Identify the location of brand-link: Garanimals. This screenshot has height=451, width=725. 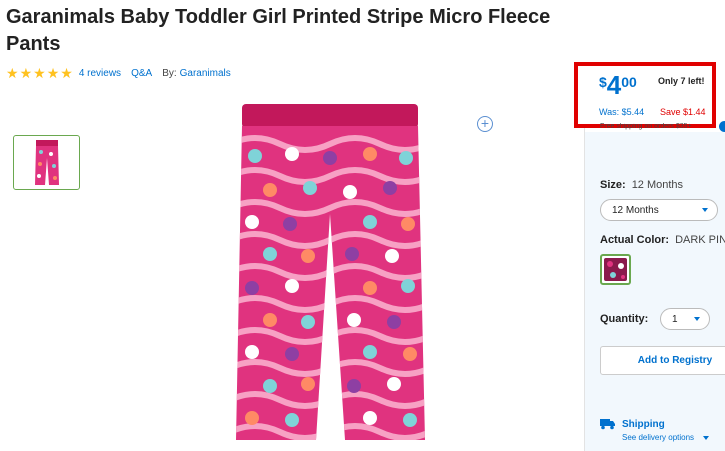
(205, 73).